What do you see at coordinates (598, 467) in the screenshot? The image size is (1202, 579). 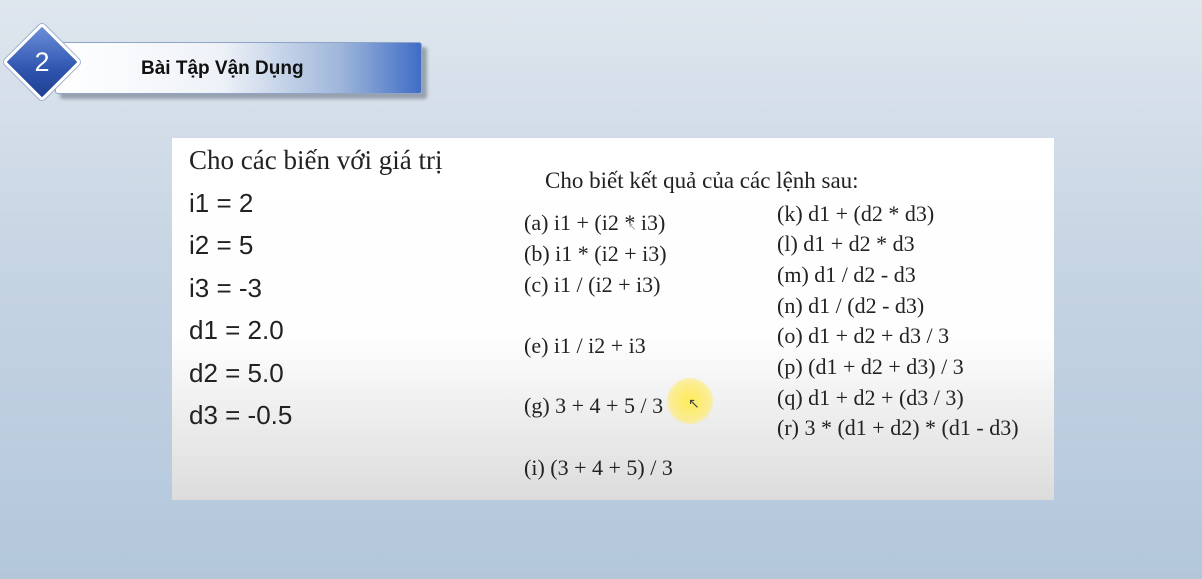 I see `question-i: (i) (3 + 4 + 5) / 3` at bounding box center [598, 467].